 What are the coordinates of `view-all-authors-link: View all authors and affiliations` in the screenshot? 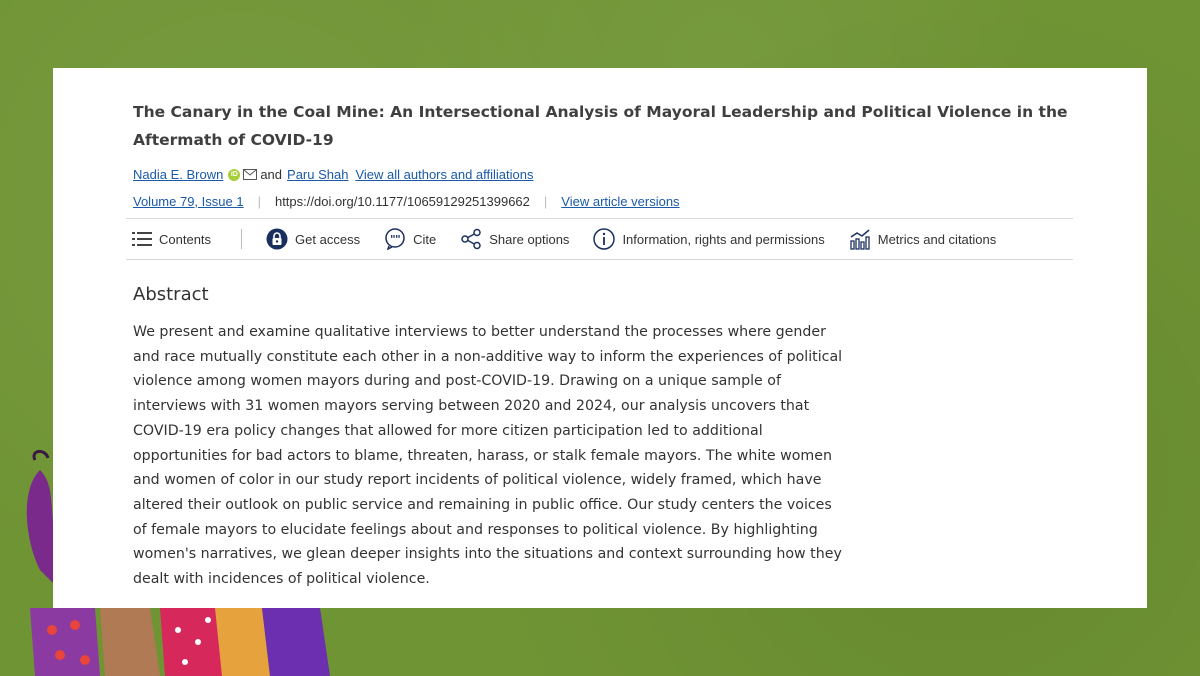 It's located at (444, 174).